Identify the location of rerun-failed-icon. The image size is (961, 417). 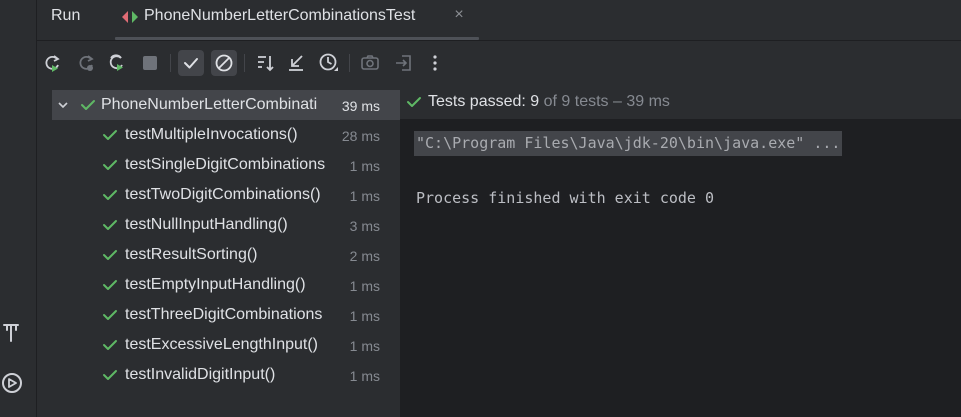
(86, 63).